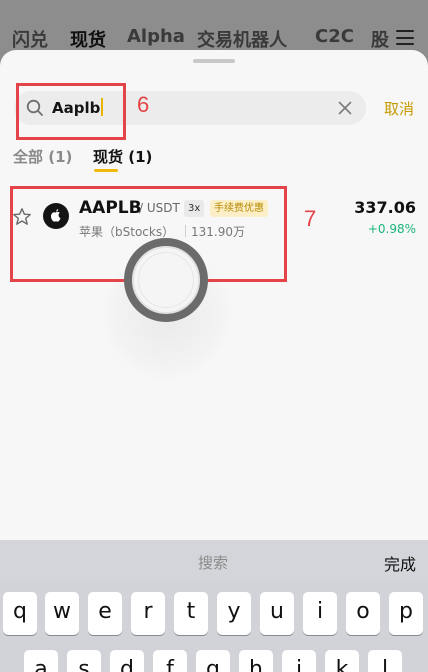  I want to click on key-k: k, so click(342, 661).